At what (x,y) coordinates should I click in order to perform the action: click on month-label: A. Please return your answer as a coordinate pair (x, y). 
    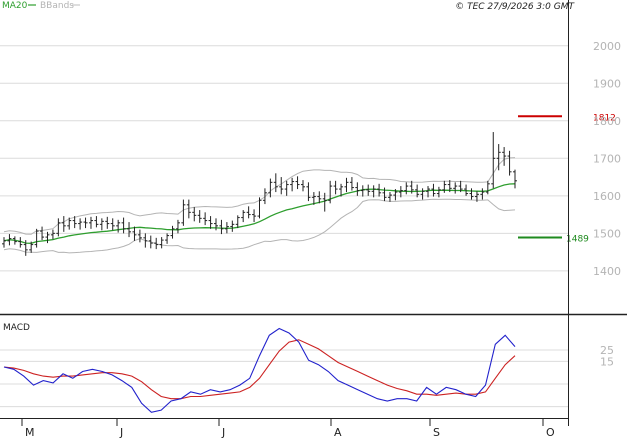
    Looking at the image, I should click on (338, 432).